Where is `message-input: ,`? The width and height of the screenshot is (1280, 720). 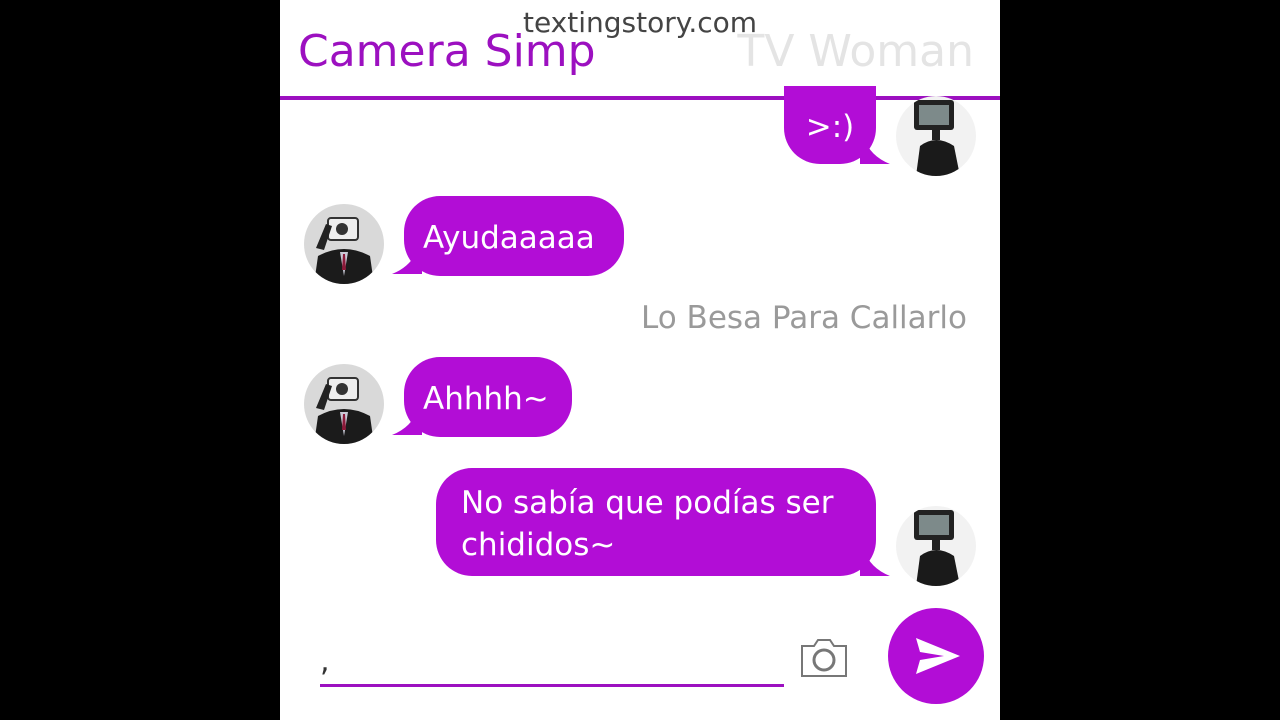
message-input: , is located at coordinates (552, 663).